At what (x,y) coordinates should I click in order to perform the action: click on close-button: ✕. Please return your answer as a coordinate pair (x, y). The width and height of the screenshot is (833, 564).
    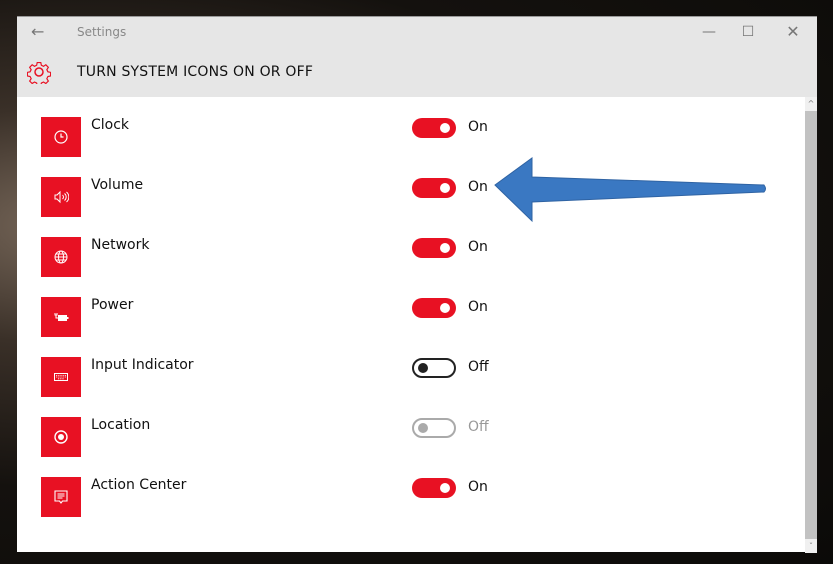
    Looking at the image, I should click on (793, 32).